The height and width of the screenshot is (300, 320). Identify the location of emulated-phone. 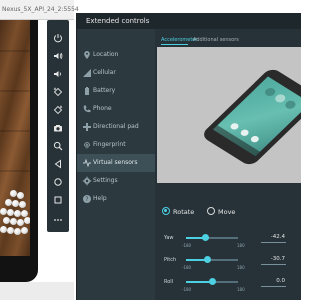
(19, 151).